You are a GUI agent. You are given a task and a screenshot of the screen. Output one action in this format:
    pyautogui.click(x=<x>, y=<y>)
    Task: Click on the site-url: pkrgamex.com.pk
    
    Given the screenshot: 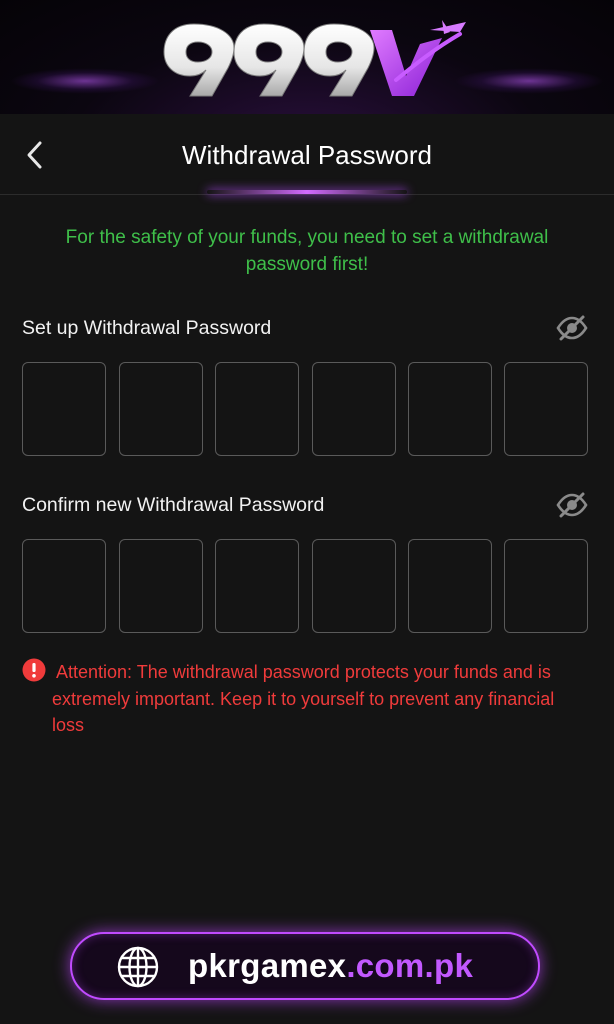 What is the action you would take?
    pyautogui.click(x=330, y=966)
    